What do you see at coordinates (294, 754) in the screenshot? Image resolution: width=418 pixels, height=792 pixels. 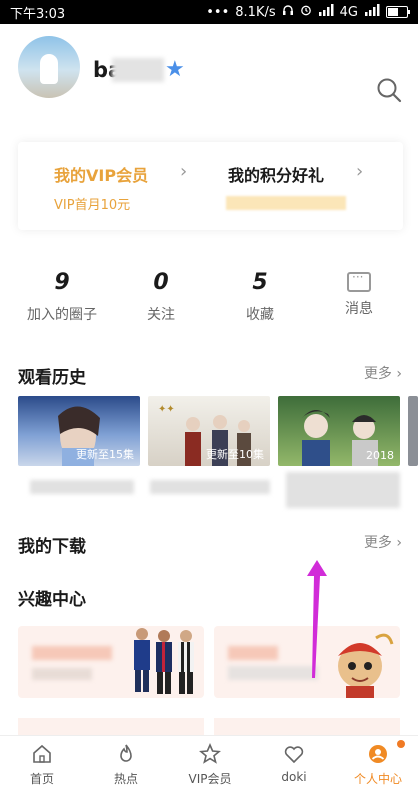 I see `heart-icon` at bounding box center [294, 754].